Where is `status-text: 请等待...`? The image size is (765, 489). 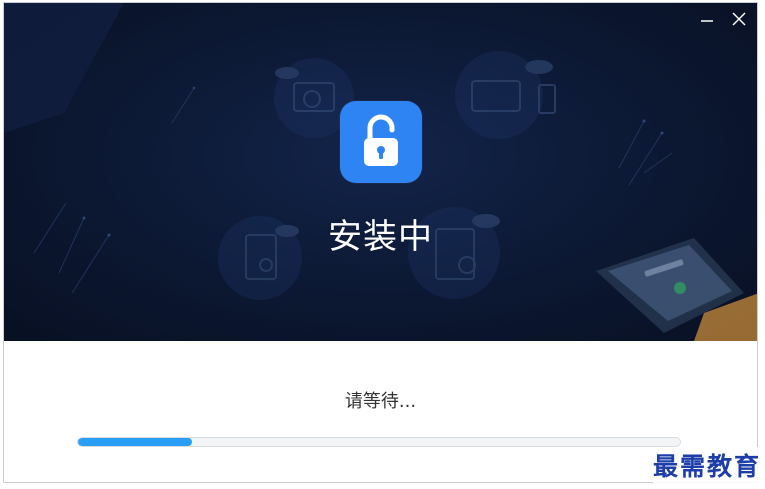
status-text: 请等待... is located at coordinates (380, 401).